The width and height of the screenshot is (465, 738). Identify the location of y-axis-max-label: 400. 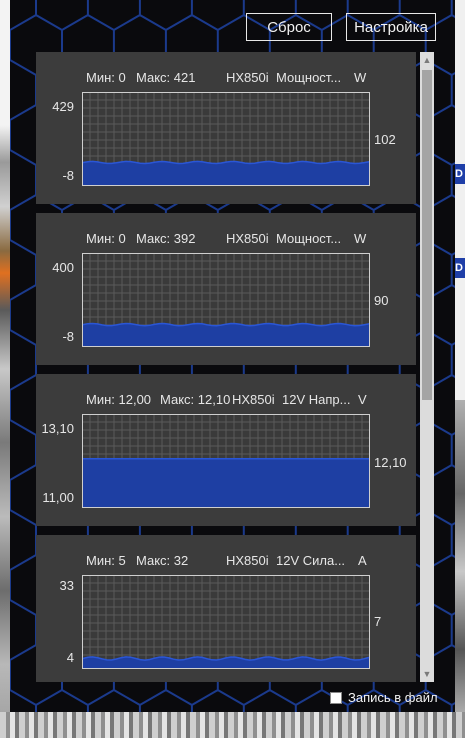
(63, 267).